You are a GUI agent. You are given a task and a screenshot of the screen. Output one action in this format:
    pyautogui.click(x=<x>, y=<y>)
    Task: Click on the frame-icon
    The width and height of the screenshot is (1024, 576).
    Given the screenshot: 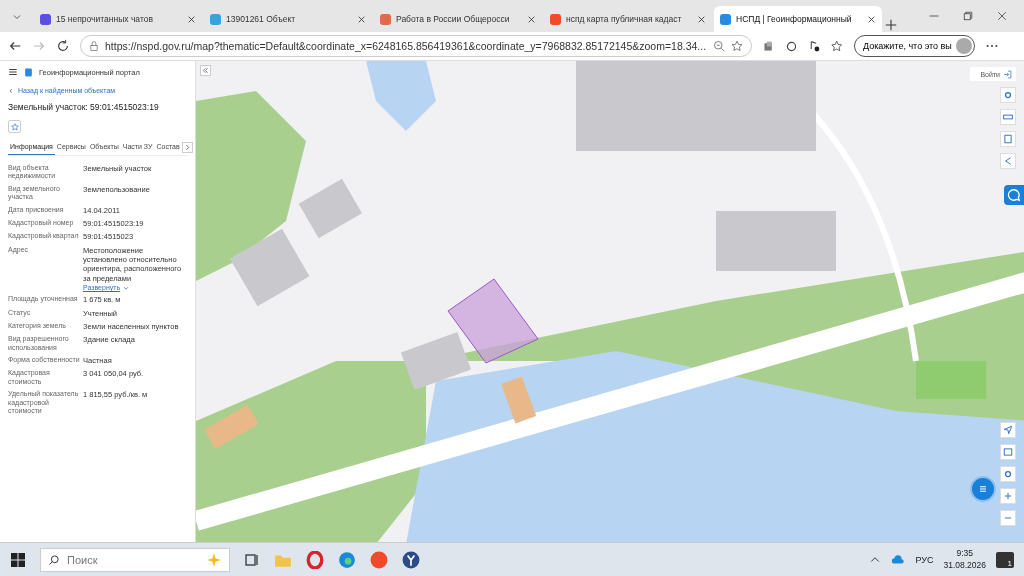 What is the action you would take?
    pyautogui.click(x=1008, y=452)
    